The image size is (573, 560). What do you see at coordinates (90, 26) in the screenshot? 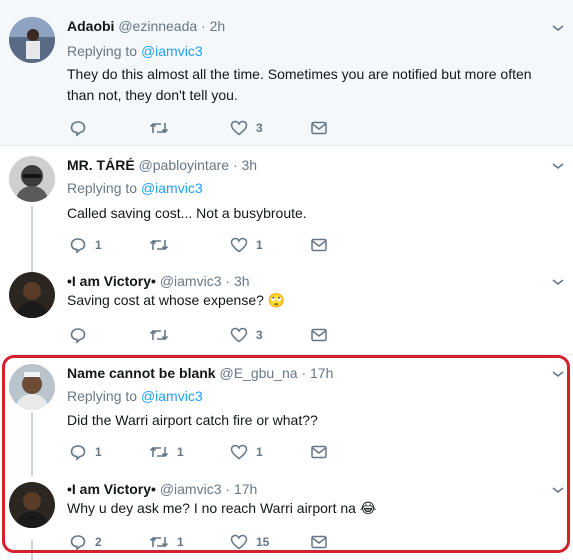
I see `author-name: Adaobi` at bounding box center [90, 26].